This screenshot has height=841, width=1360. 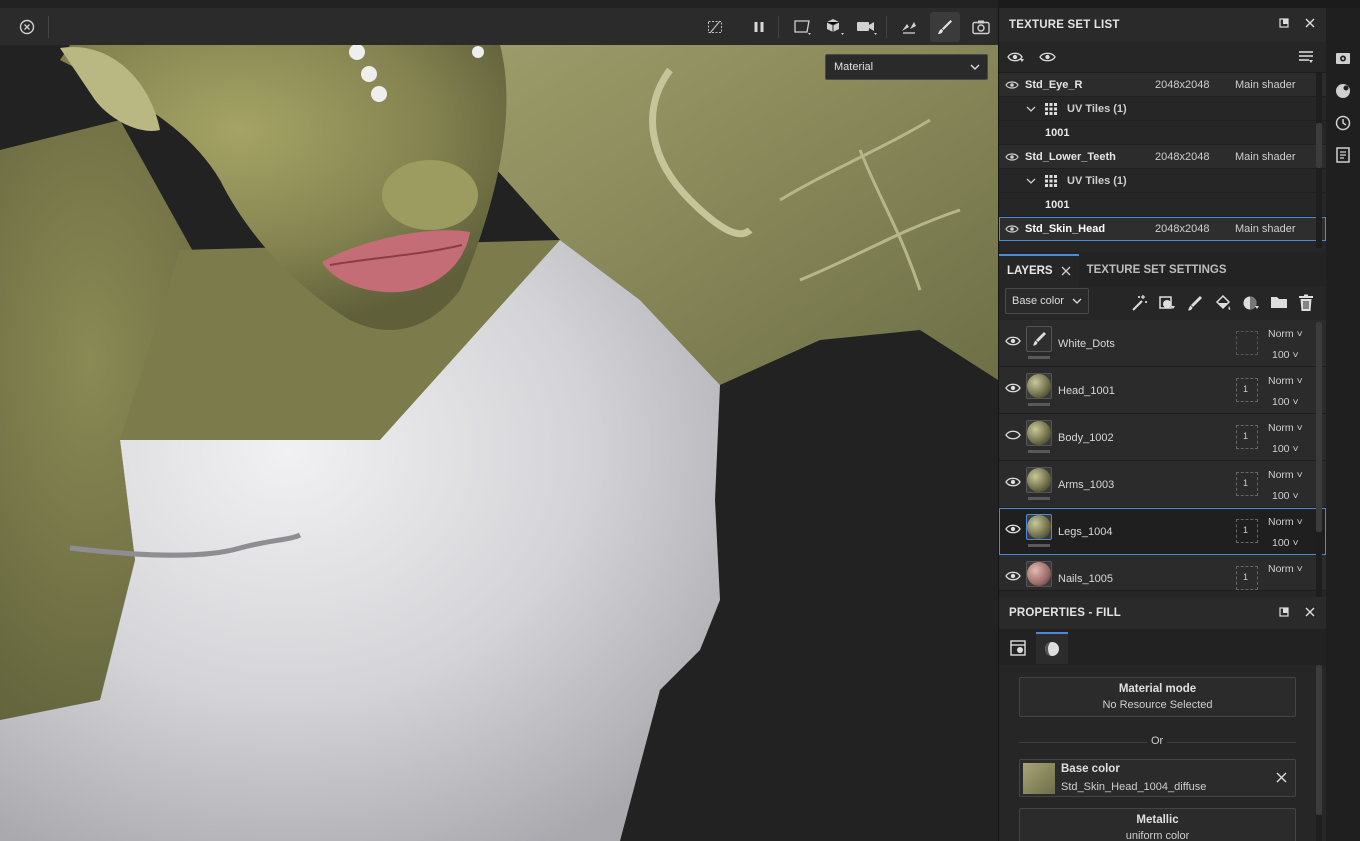 I want to click on add-mask-icon, so click(x=1167, y=303).